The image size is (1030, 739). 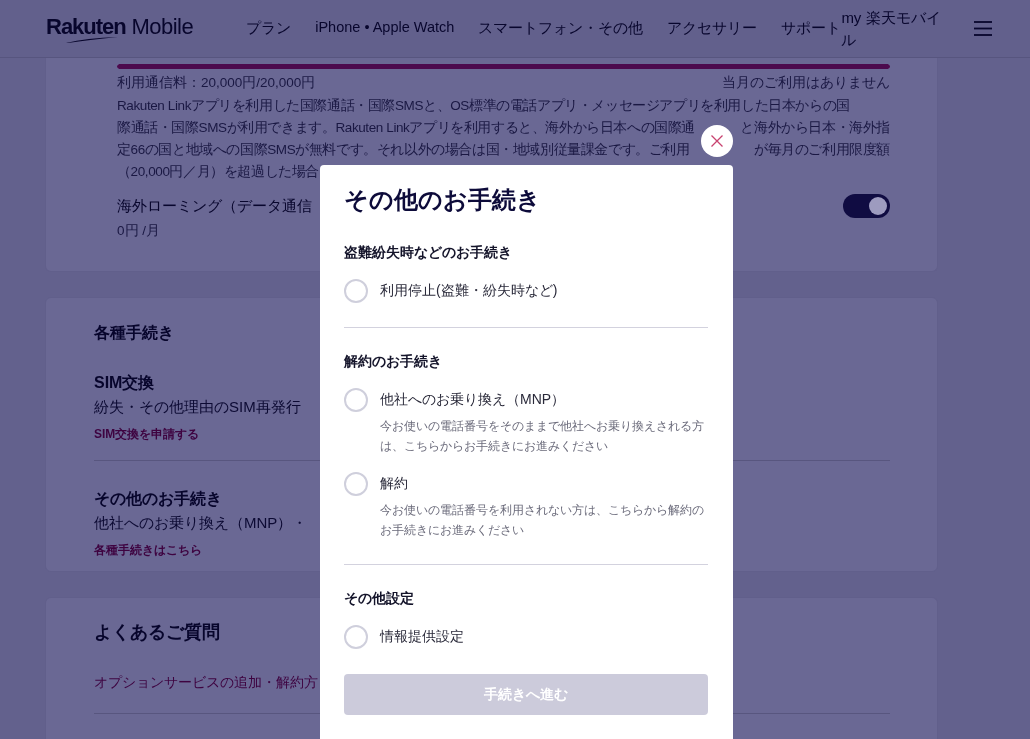 What do you see at coordinates (542, 520) in the screenshot?
I see `option-description: 今お使いの電話番号を利用されない方は、こちらから解約のお手続きにお進みください` at bounding box center [542, 520].